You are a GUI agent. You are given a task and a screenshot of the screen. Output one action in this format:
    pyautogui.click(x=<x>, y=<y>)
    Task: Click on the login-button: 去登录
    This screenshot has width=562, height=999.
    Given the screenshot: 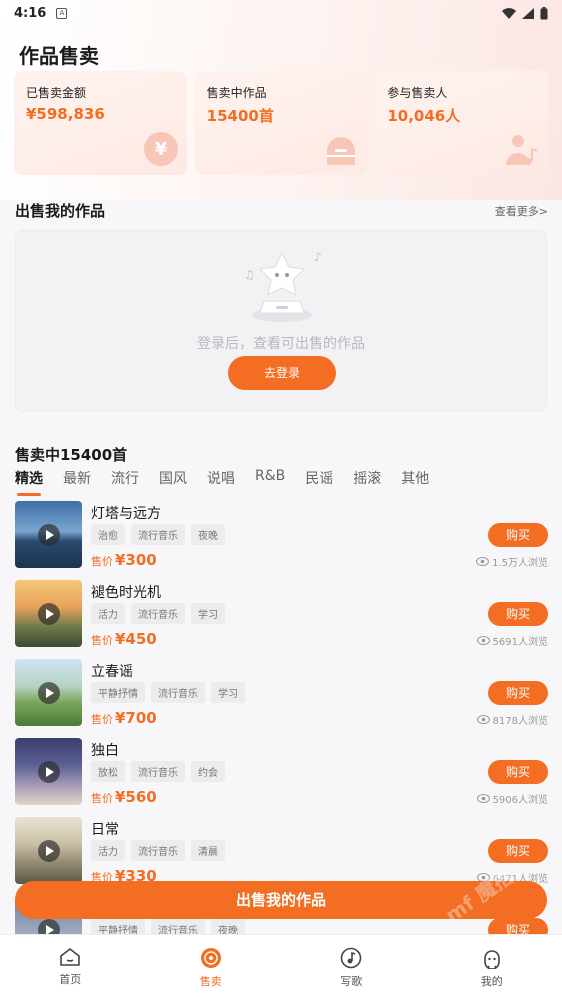 What is the action you would take?
    pyautogui.click(x=282, y=373)
    